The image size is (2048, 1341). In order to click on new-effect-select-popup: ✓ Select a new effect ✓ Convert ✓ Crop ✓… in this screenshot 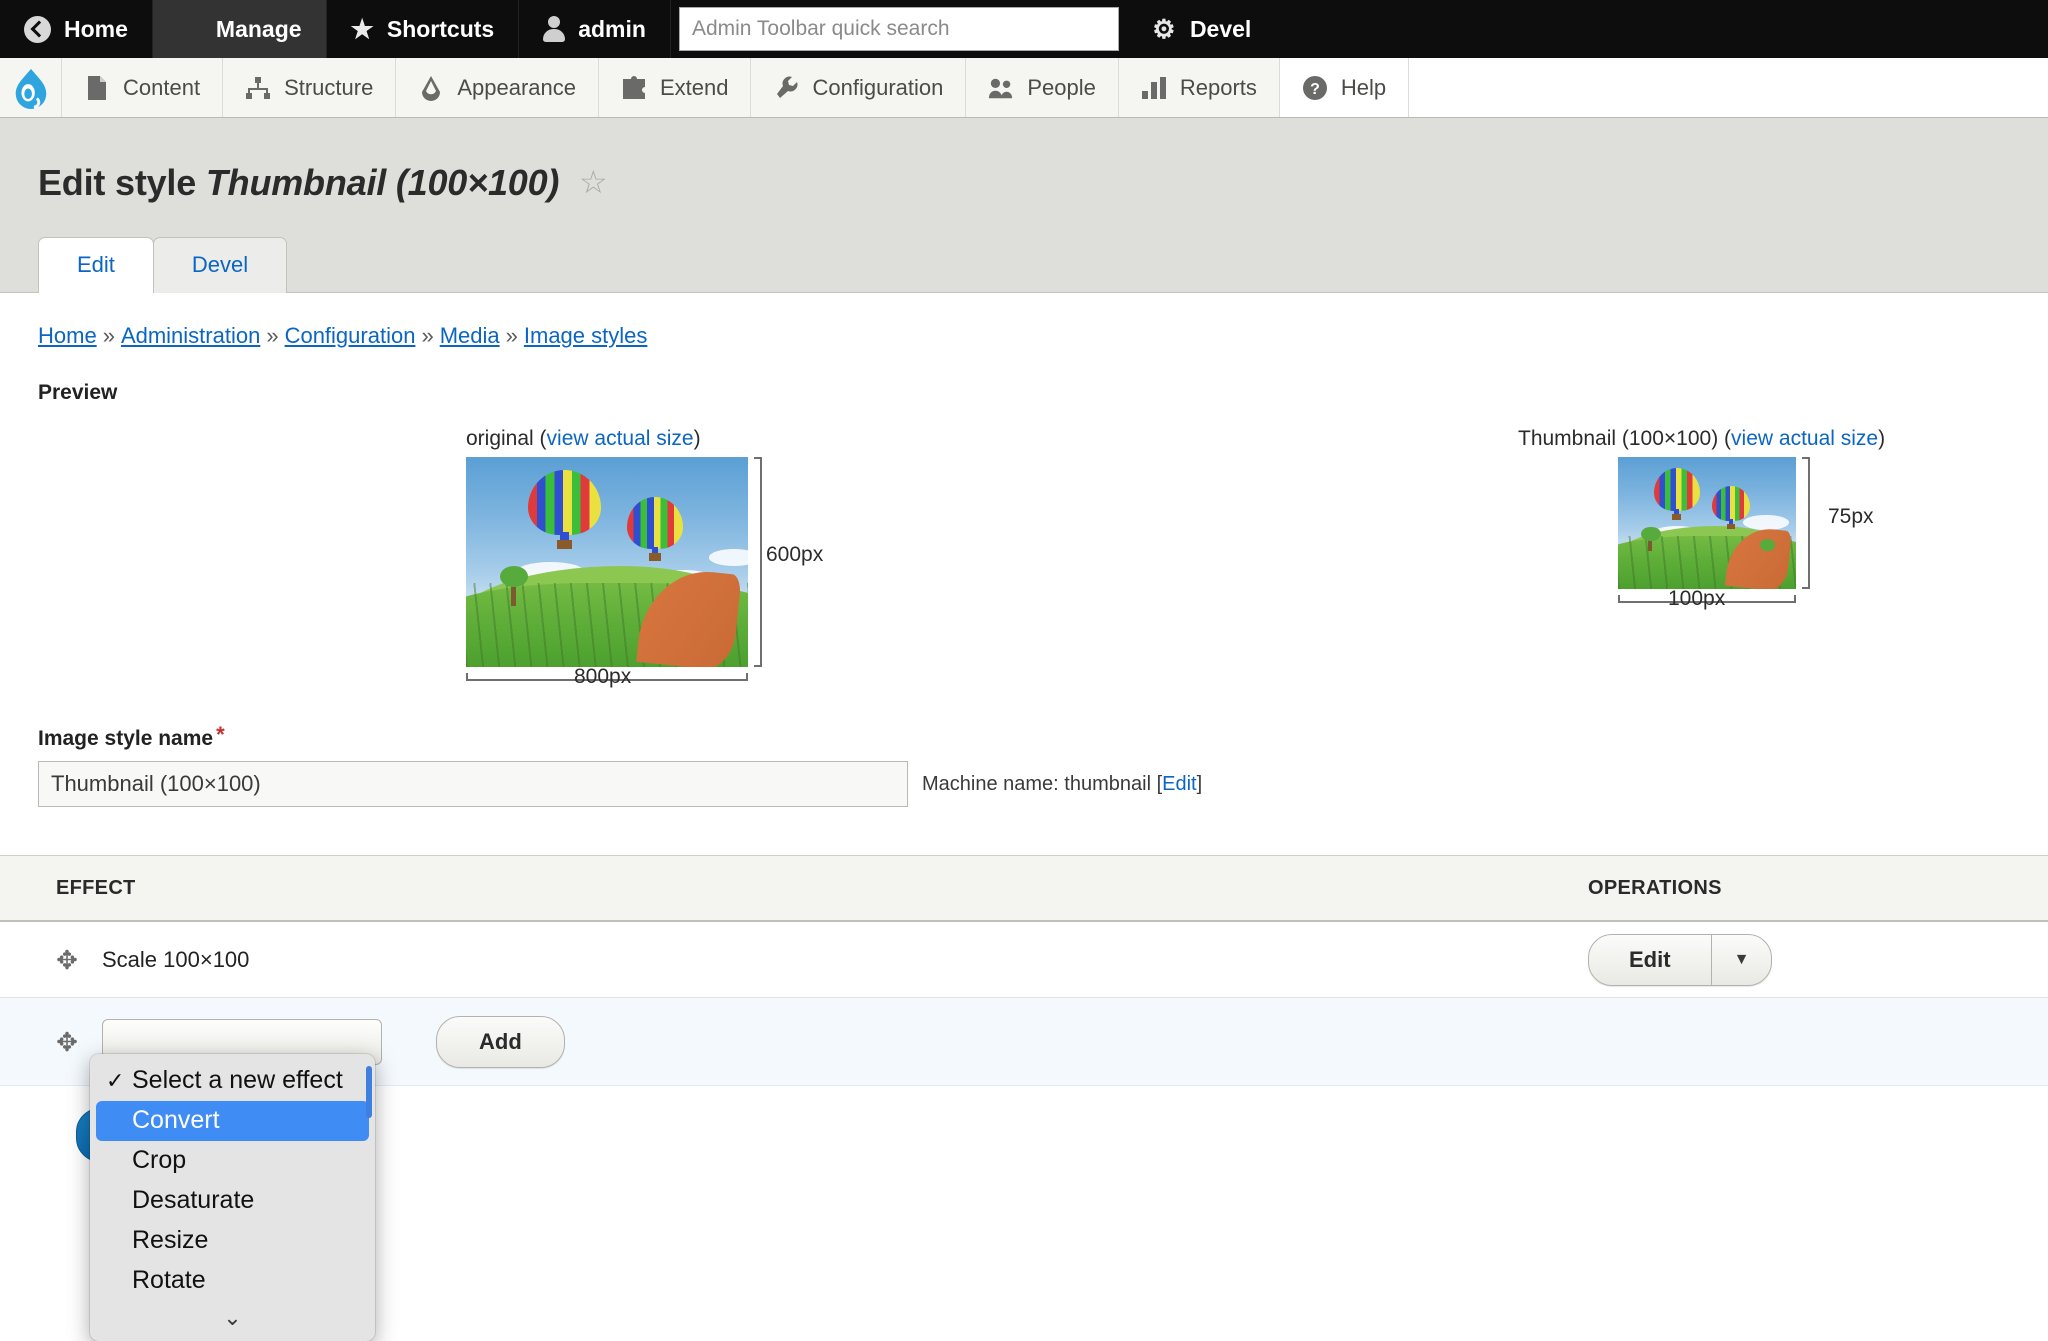, I will do `click(232, 1197)`.